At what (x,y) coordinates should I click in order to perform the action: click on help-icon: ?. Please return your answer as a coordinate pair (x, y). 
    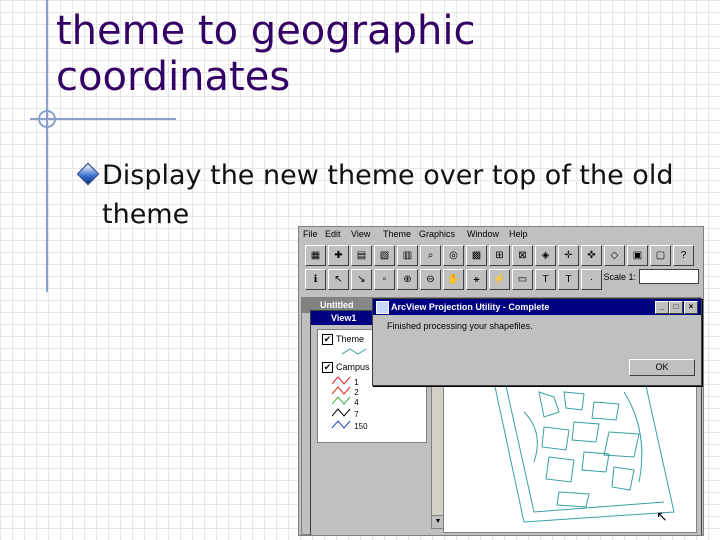
    Looking at the image, I should click on (683, 255).